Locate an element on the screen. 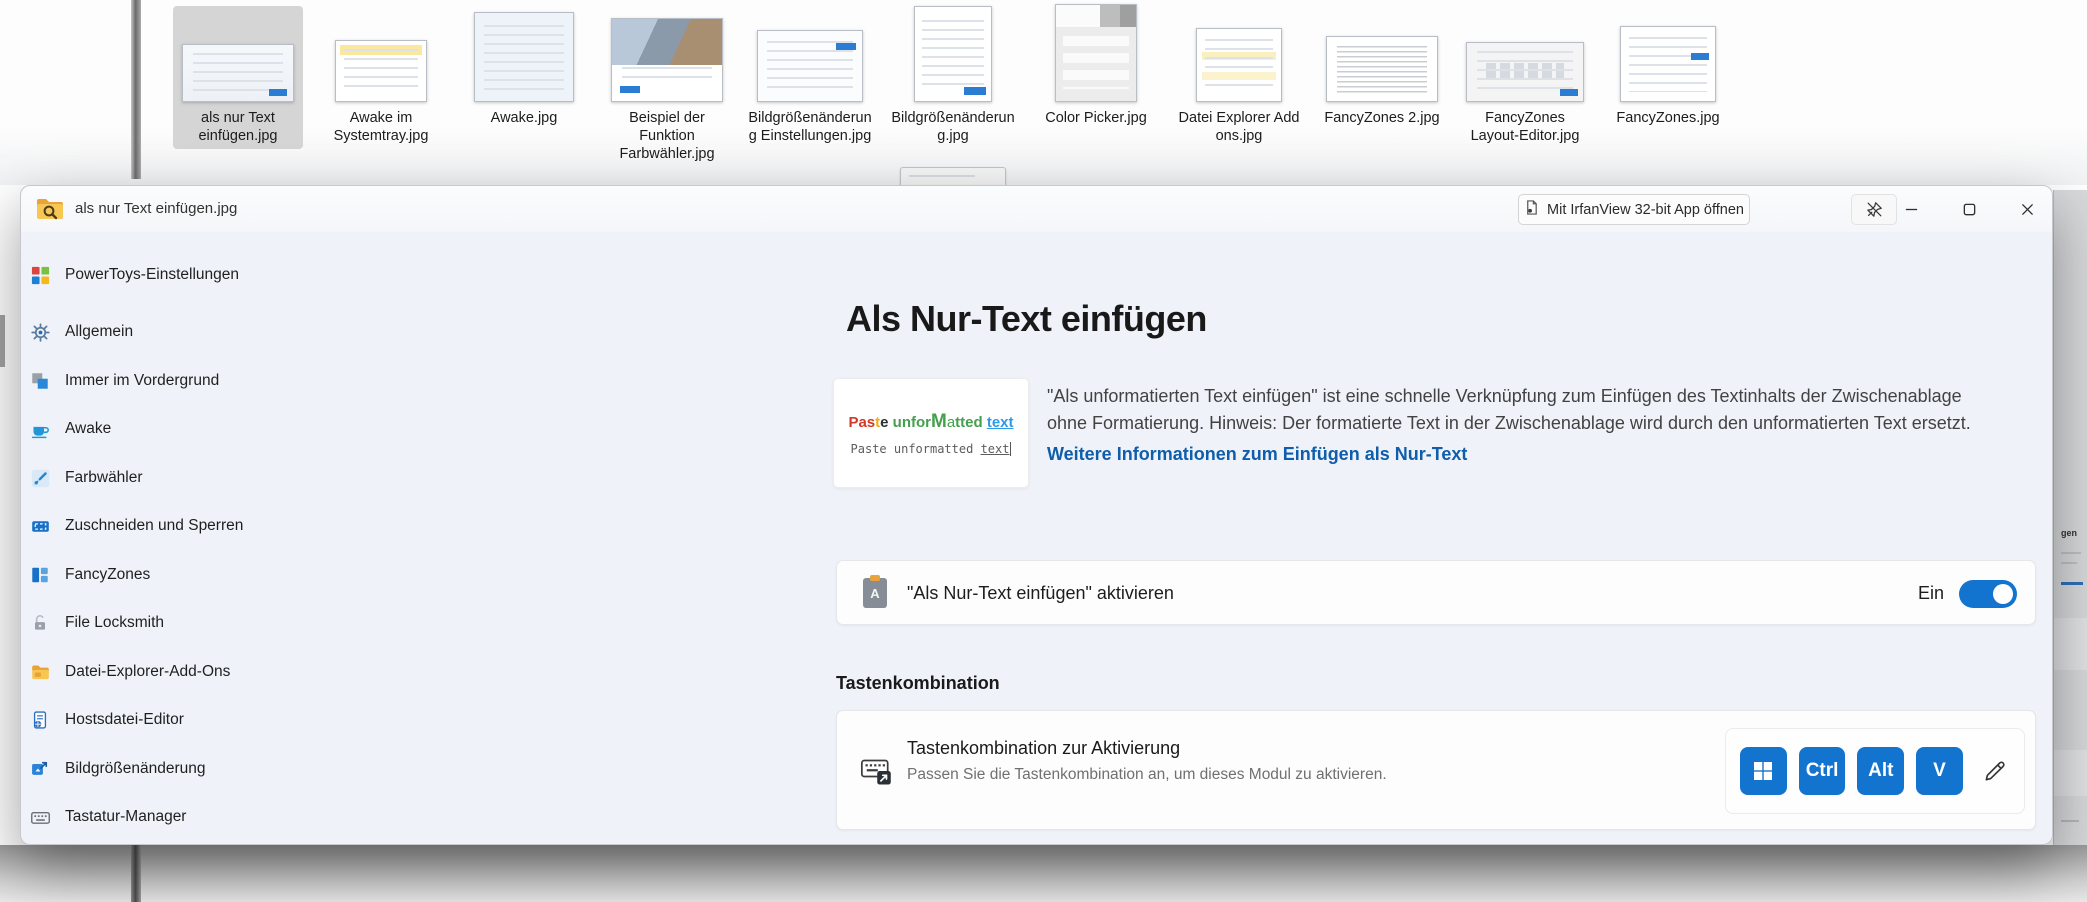 Image resolution: width=2087 pixels, height=902 pixels. file-name: Beispiel der Funktion Farbwähler.jpg is located at coordinates (667, 136).